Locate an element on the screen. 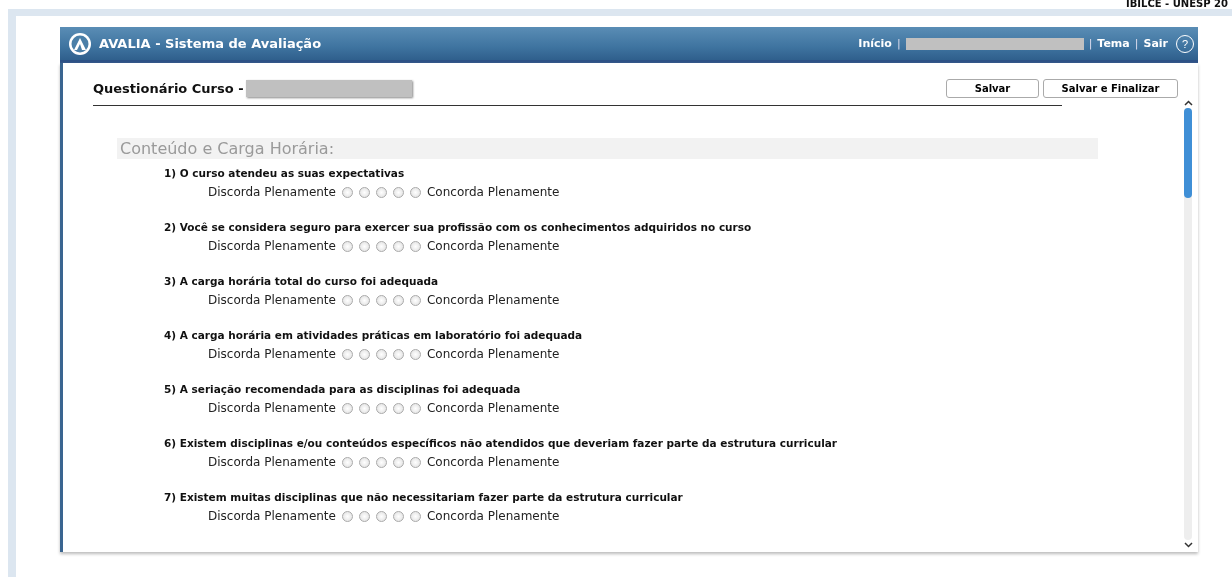 The image size is (1232, 577). home-link: Início is located at coordinates (875, 43).